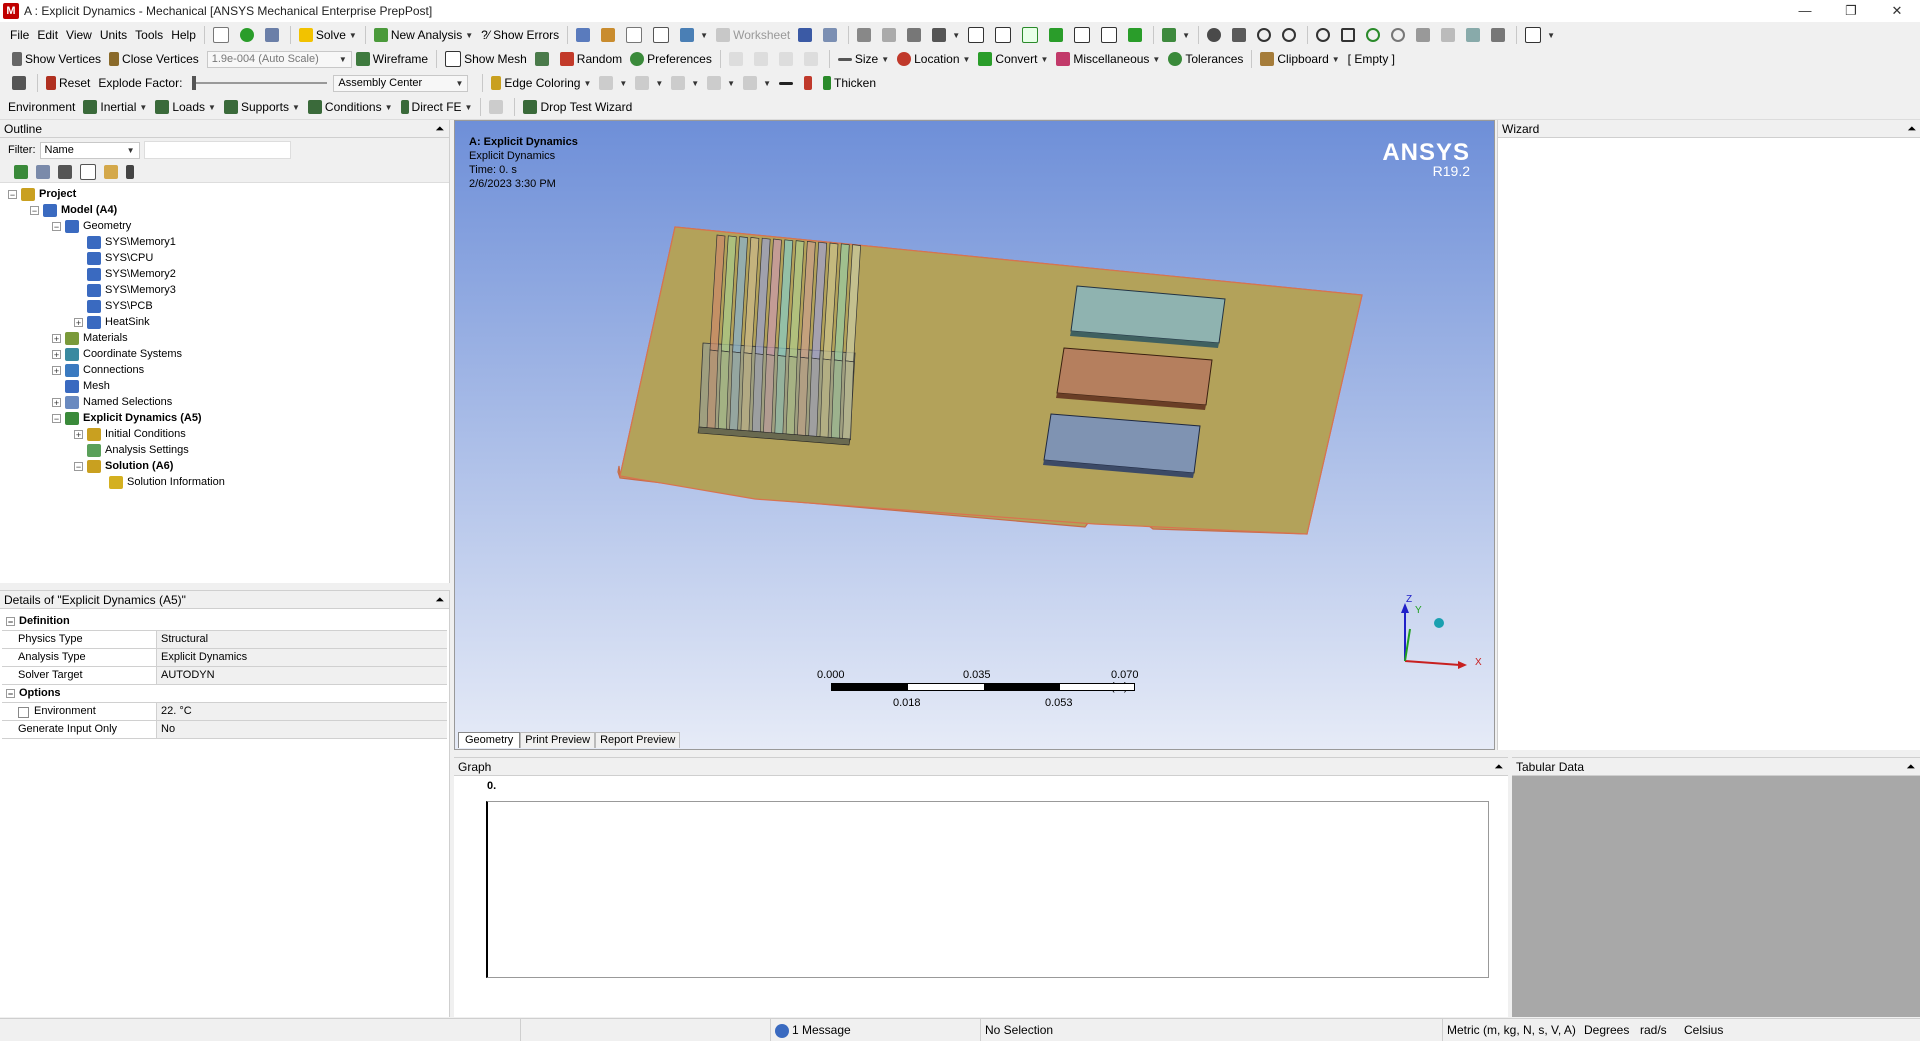  Describe the element at coordinates (248, 35) in the screenshot. I see `check-icon` at that location.